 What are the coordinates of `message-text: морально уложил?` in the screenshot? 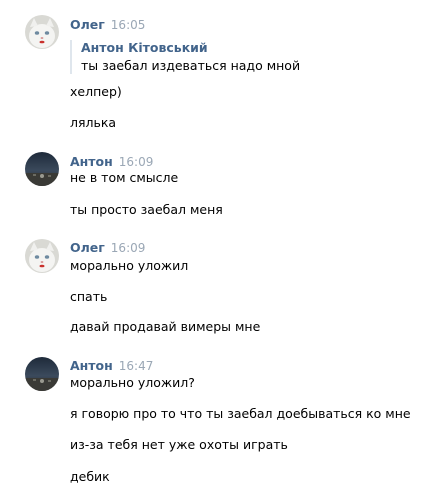 It's located at (132, 382).